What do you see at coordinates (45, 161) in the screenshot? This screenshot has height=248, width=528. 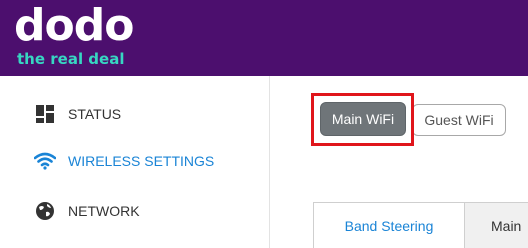 I see `wifi-icon` at bounding box center [45, 161].